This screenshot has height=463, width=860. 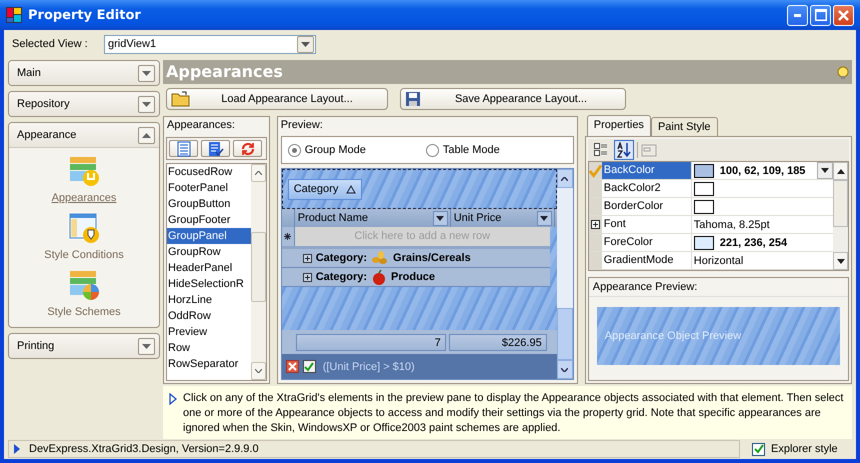 What do you see at coordinates (209, 332) in the screenshot?
I see `appearance-list-item: Preview` at bounding box center [209, 332].